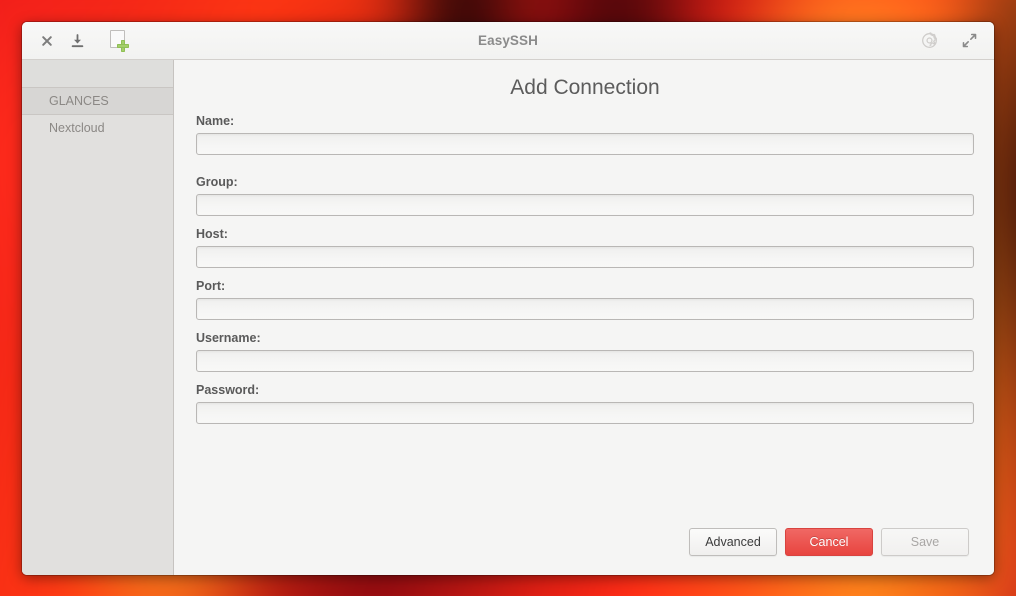  What do you see at coordinates (217, 182) in the screenshot?
I see `group-label: Group:` at bounding box center [217, 182].